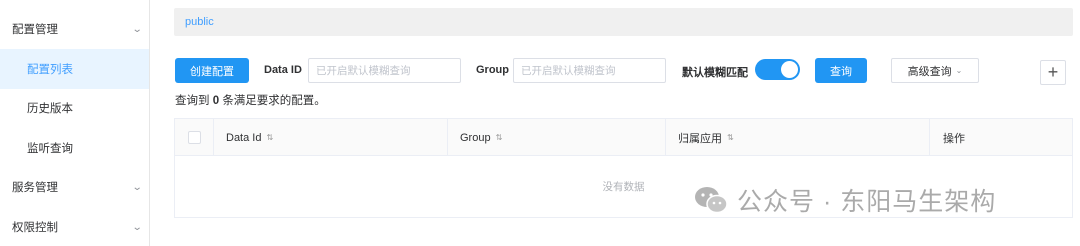 Image resolution: width=1080 pixels, height=246 pixels. What do you see at coordinates (35, 188) in the screenshot?
I see `menu-group-label: 服务管理` at bounding box center [35, 188].